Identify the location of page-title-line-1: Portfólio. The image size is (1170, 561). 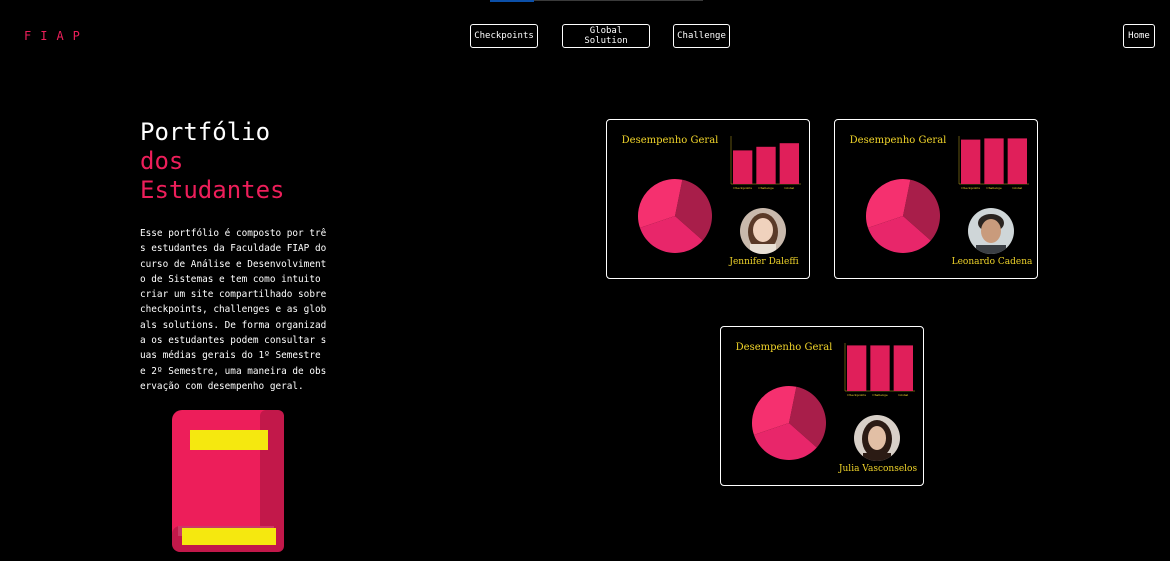
(205, 132).